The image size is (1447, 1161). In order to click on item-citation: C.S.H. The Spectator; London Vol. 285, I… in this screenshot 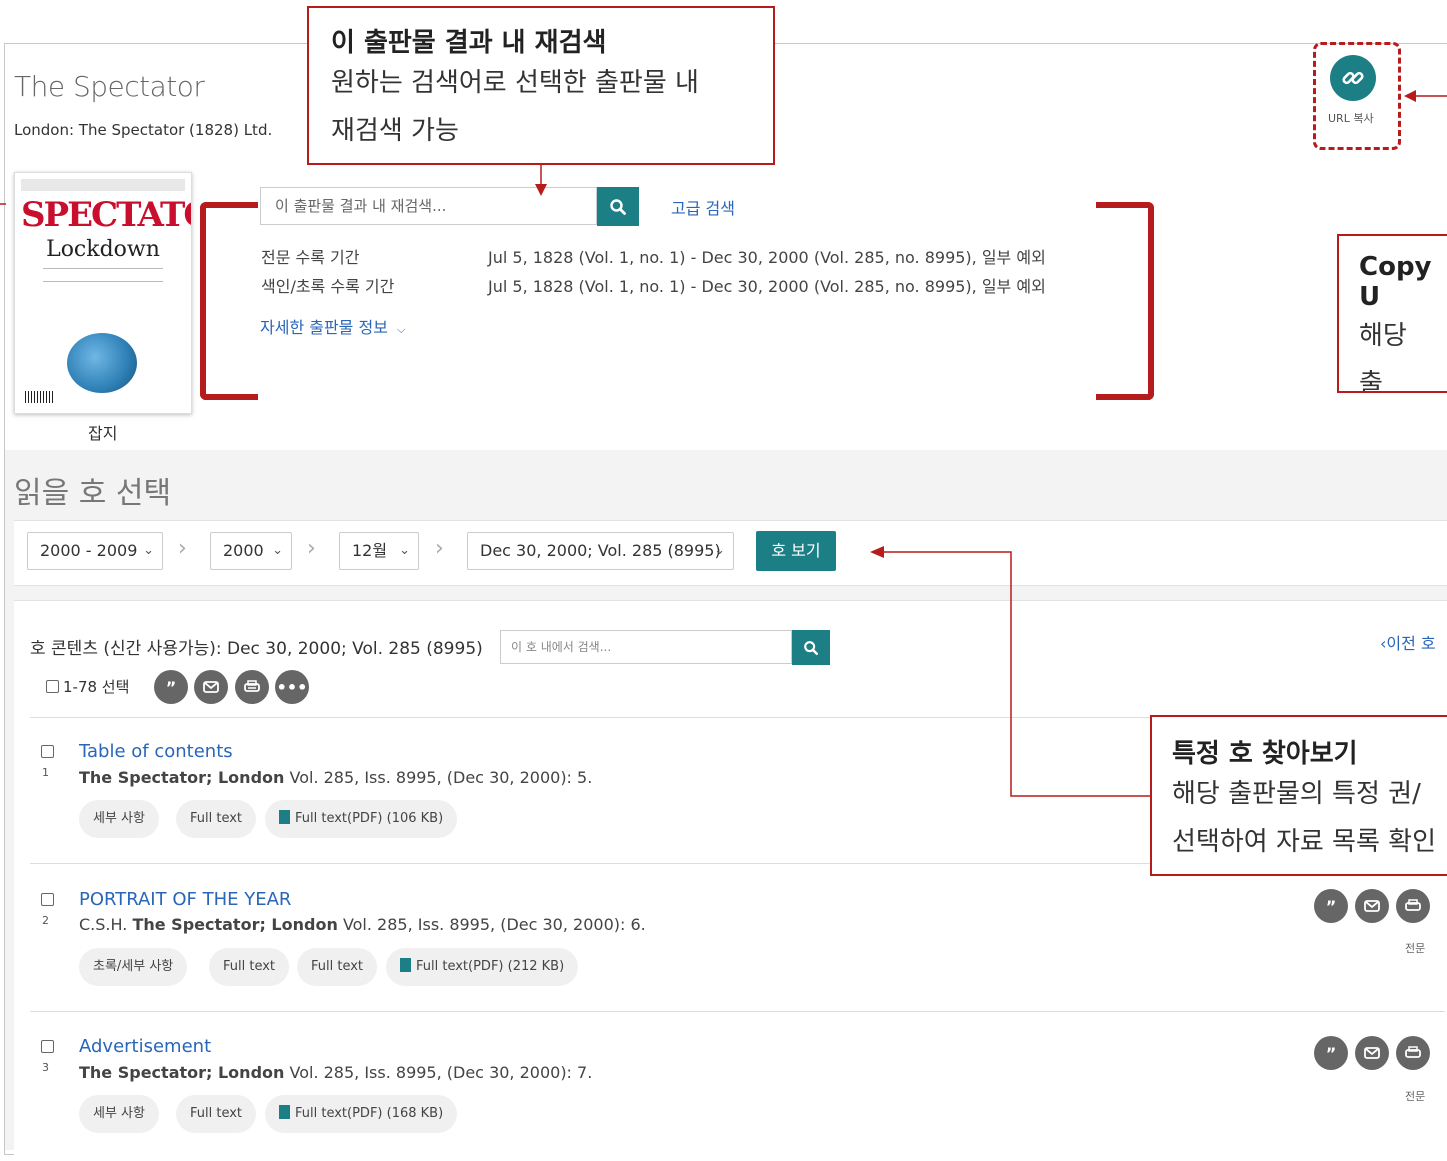, I will do `click(362, 924)`.